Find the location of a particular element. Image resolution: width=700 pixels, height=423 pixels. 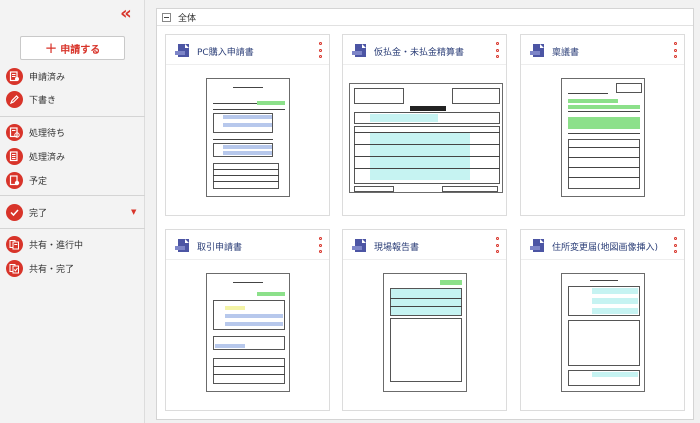

collapse-minus-icon is located at coordinates (166, 17).